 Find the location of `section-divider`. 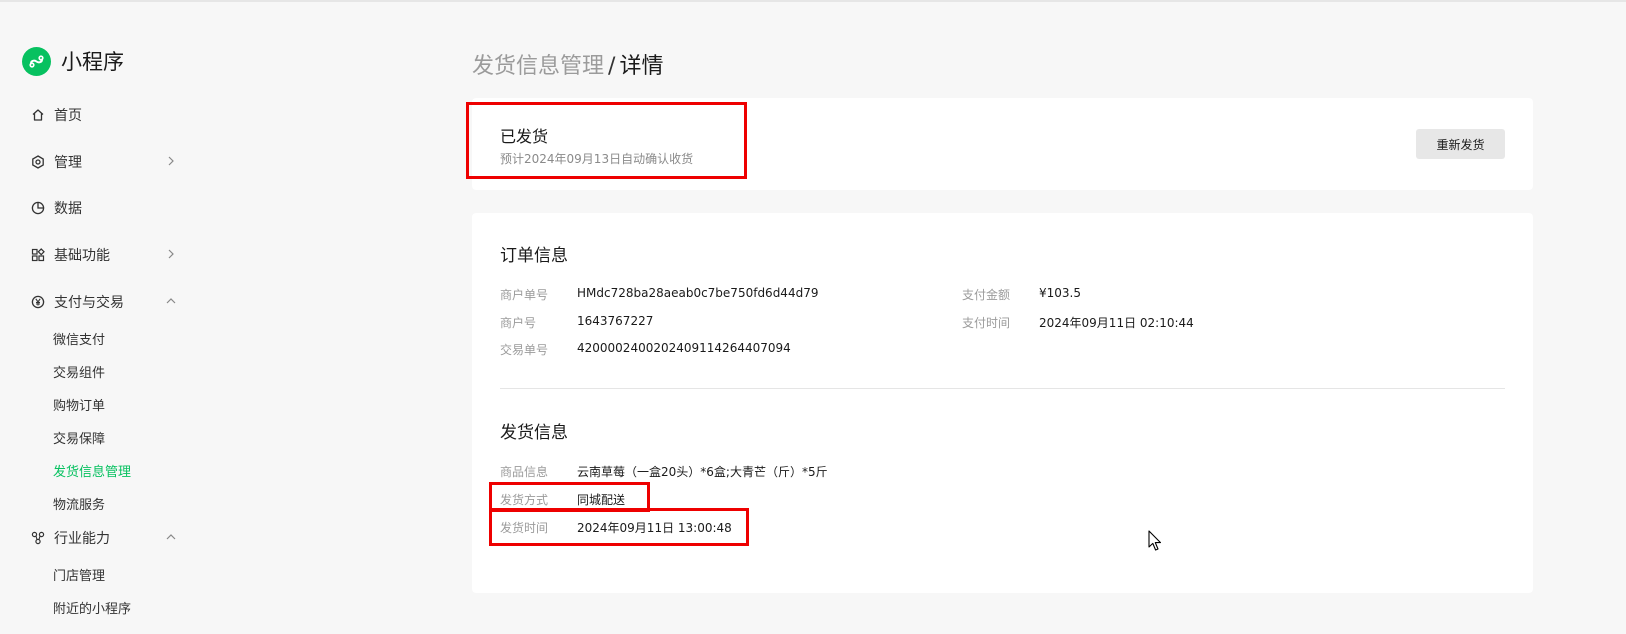

section-divider is located at coordinates (1002, 388).